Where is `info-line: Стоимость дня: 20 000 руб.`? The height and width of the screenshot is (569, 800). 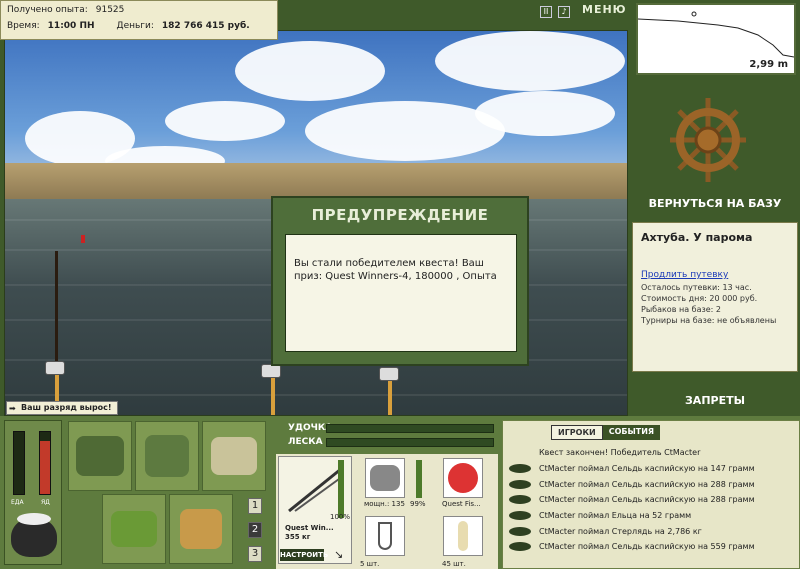 info-line: Стоимость дня: 20 000 руб. is located at coordinates (699, 298).